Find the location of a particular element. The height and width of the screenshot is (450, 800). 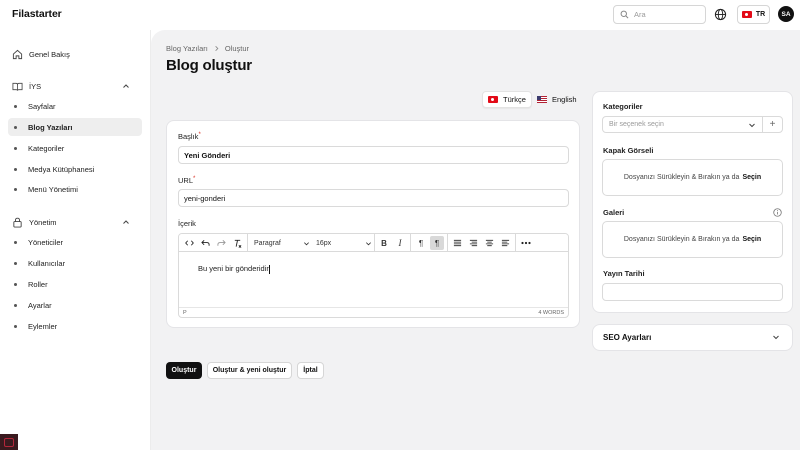

publish-date-input is located at coordinates (692, 292).